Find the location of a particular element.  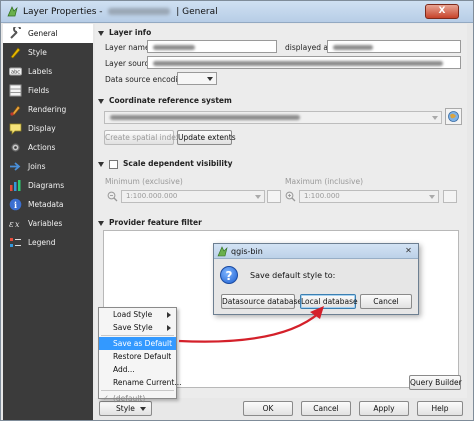

sidebar-item-label: Joins is located at coordinates (37, 166).